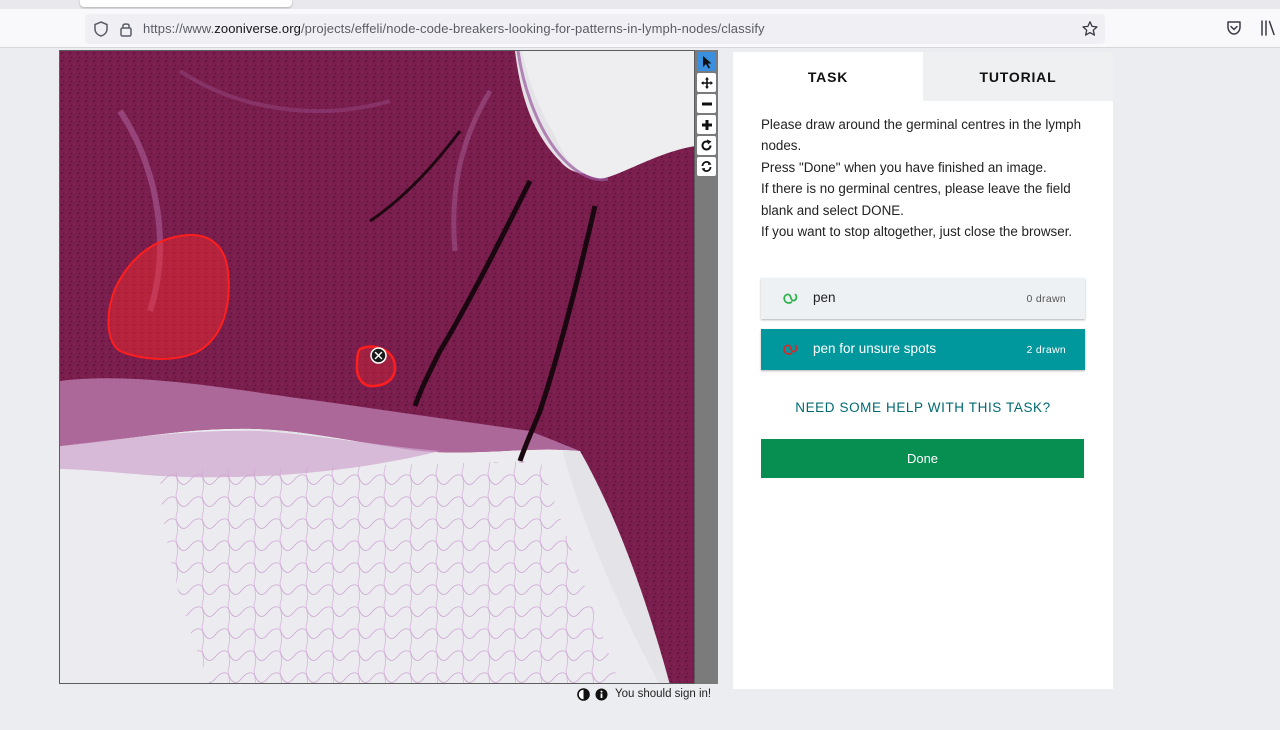 This screenshot has width=1280, height=730. What do you see at coordinates (706, 367) in the screenshot?
I see `viewer-toolbar` at bounding box center [706, 367].